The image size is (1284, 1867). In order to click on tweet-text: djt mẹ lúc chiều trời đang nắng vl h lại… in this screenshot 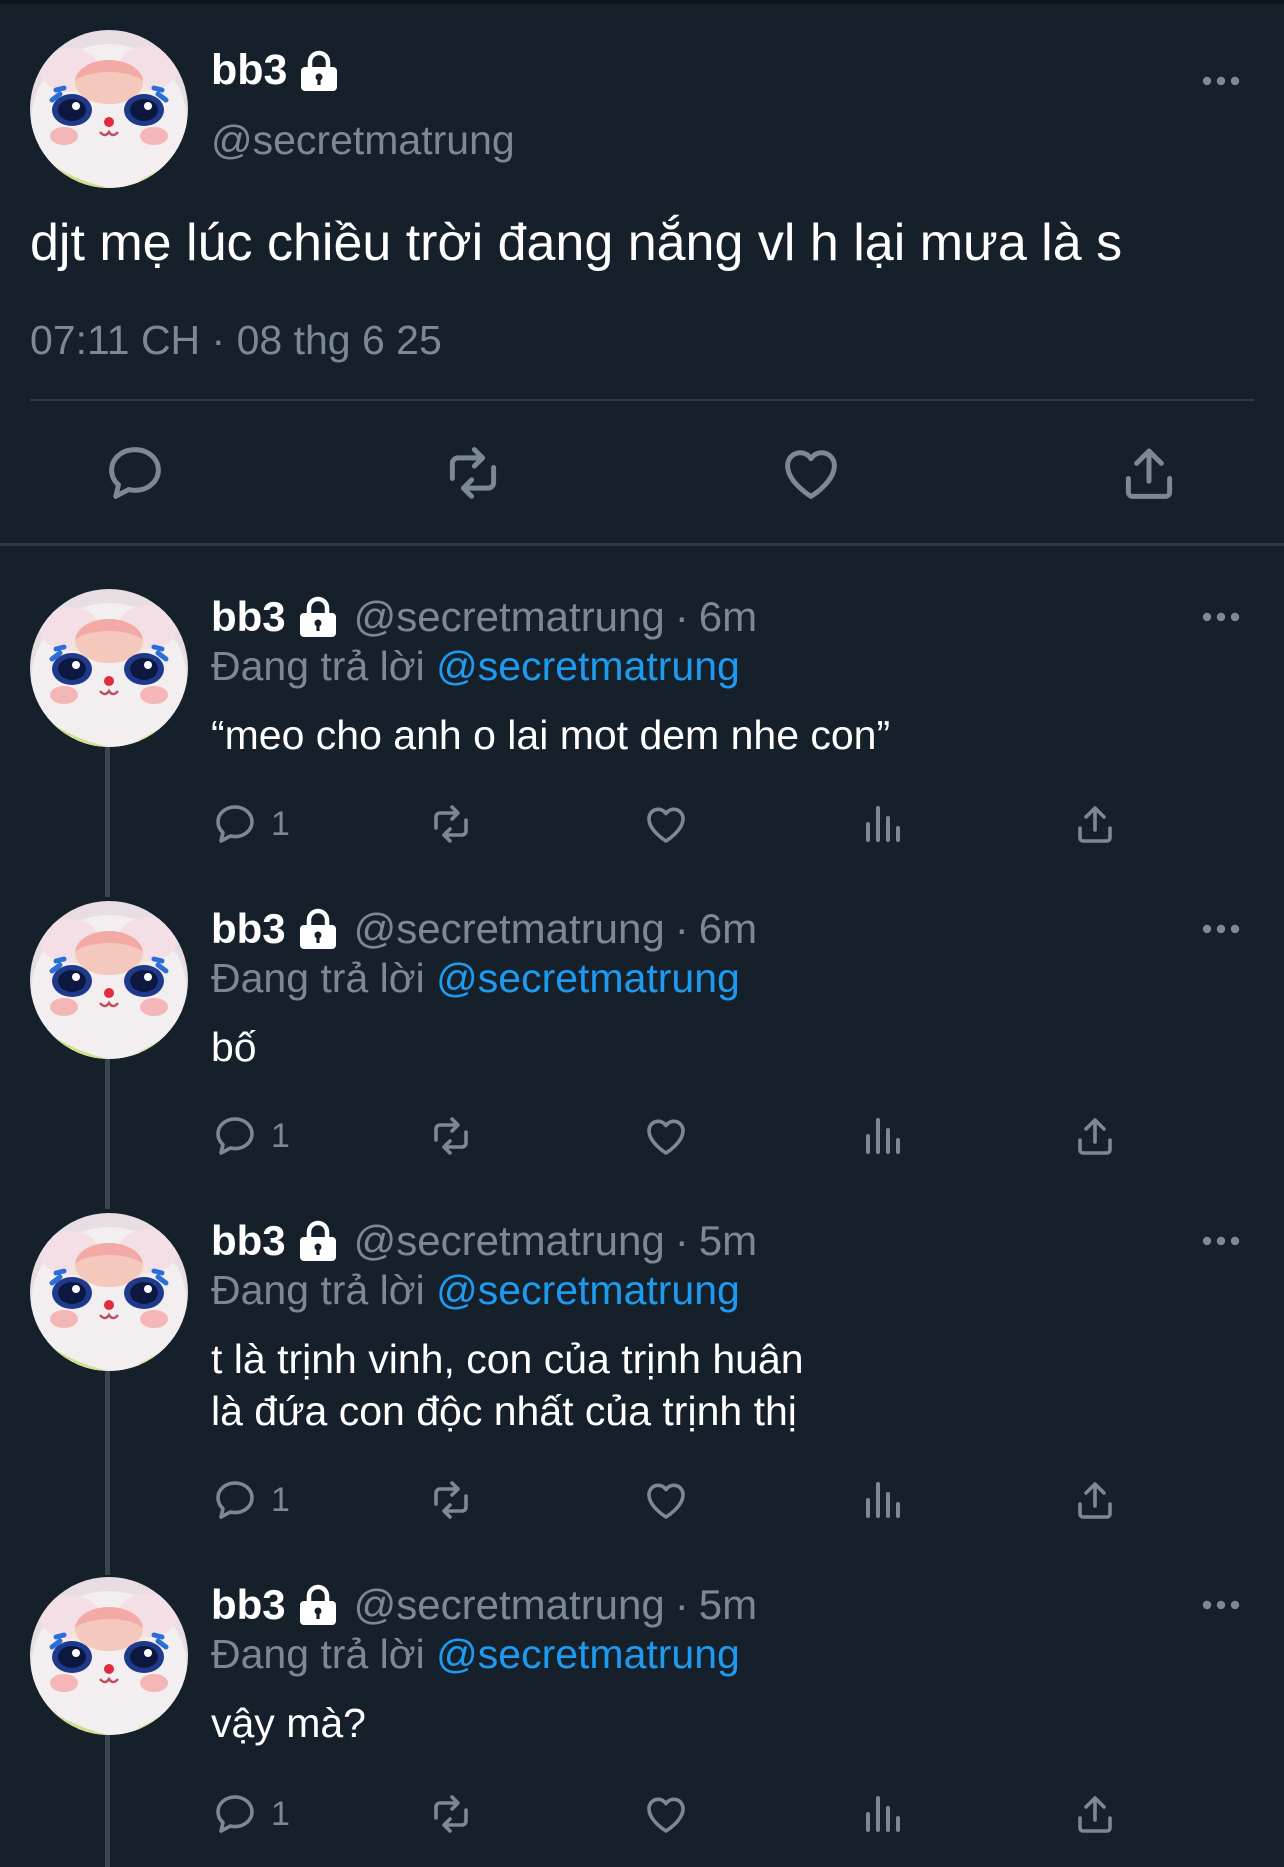, I will do `click(576, 243)`.